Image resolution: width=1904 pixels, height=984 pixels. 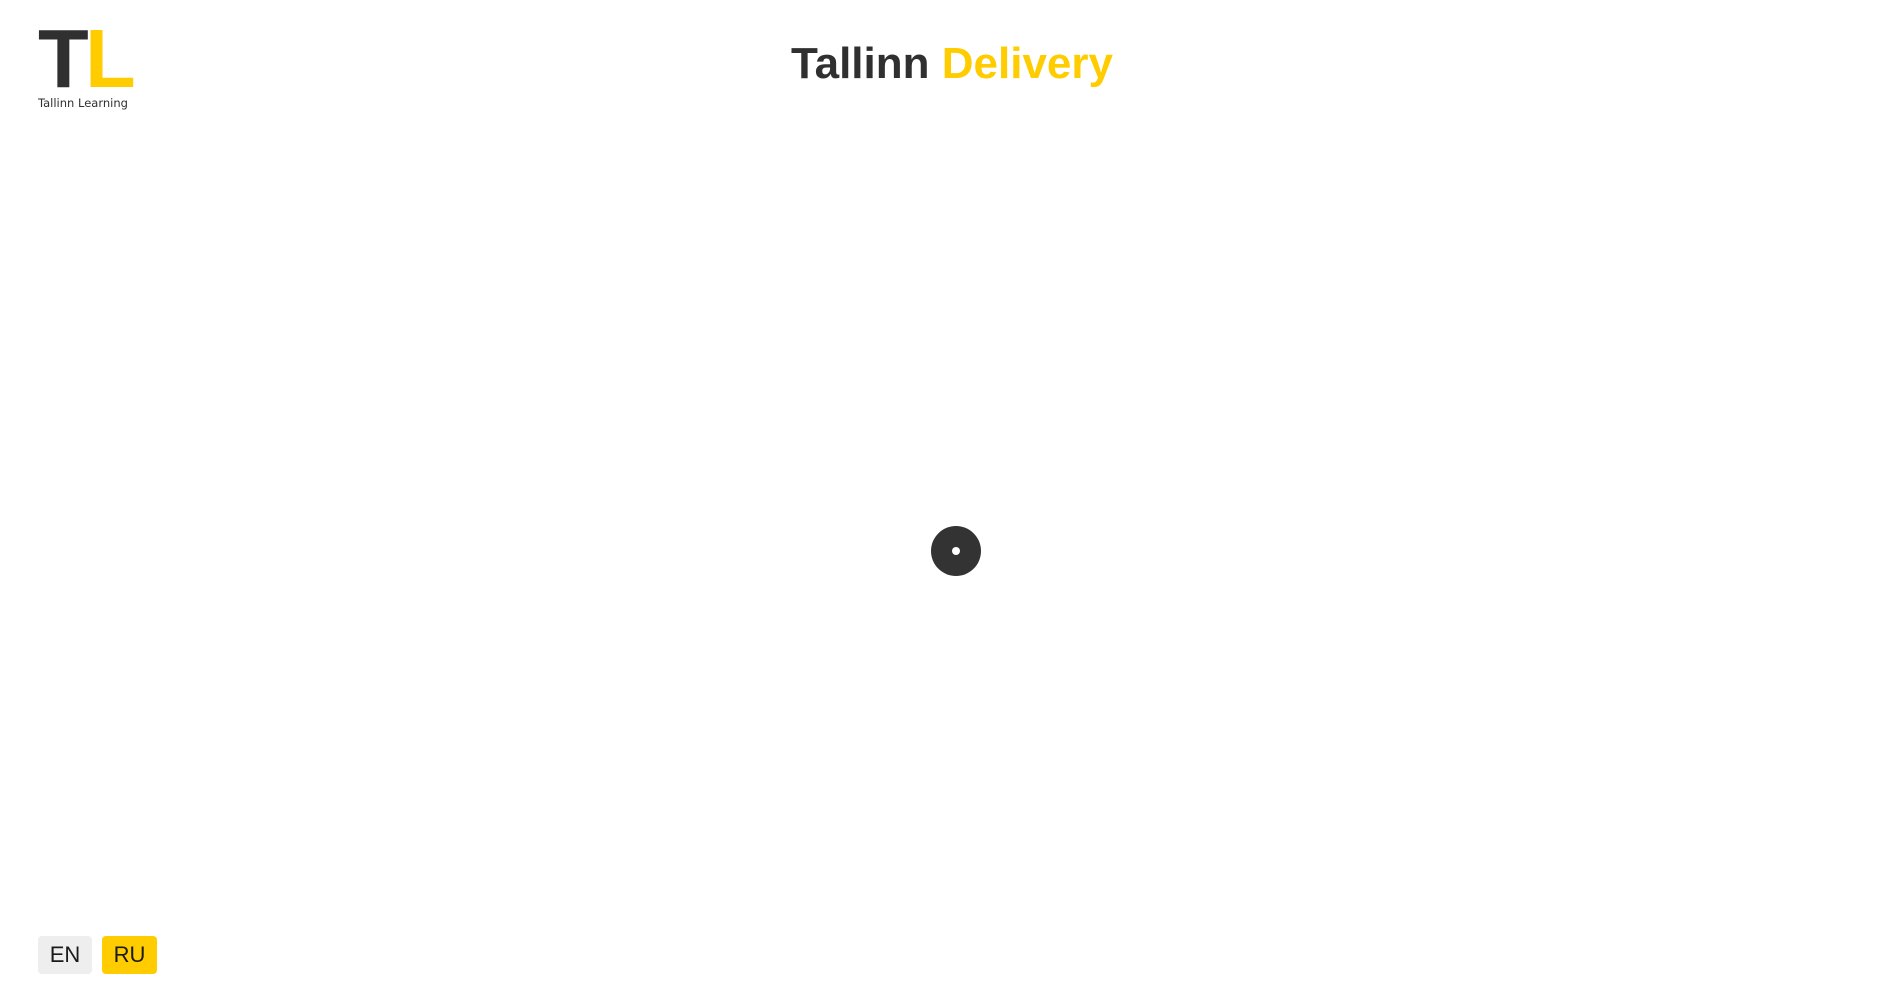 What do you see at coordinates (65, 955) in the screenshot?
I see `language-button-en: EN` at bounding box center [65, 955].